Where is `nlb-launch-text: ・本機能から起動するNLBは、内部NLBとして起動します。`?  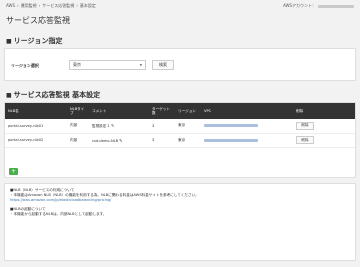
nlb-launch-text: ・本機能から起動するNLBは、内部NLBとして起動します。 is located at coordinates (58, 214).